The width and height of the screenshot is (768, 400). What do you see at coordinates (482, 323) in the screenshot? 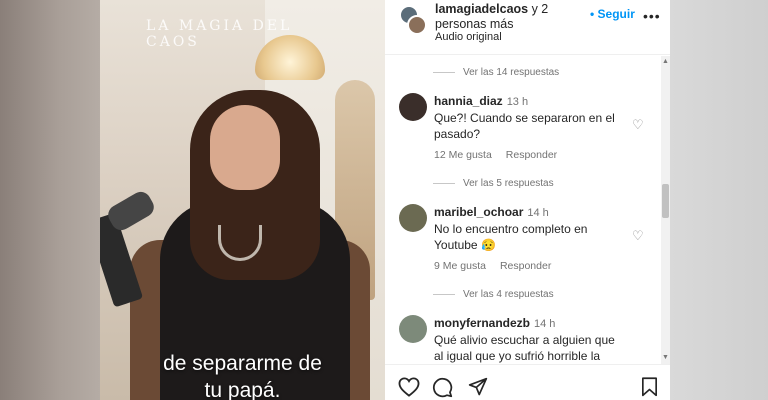
I see `username-text: monyfernandezb` at bounding box center [482, 323].